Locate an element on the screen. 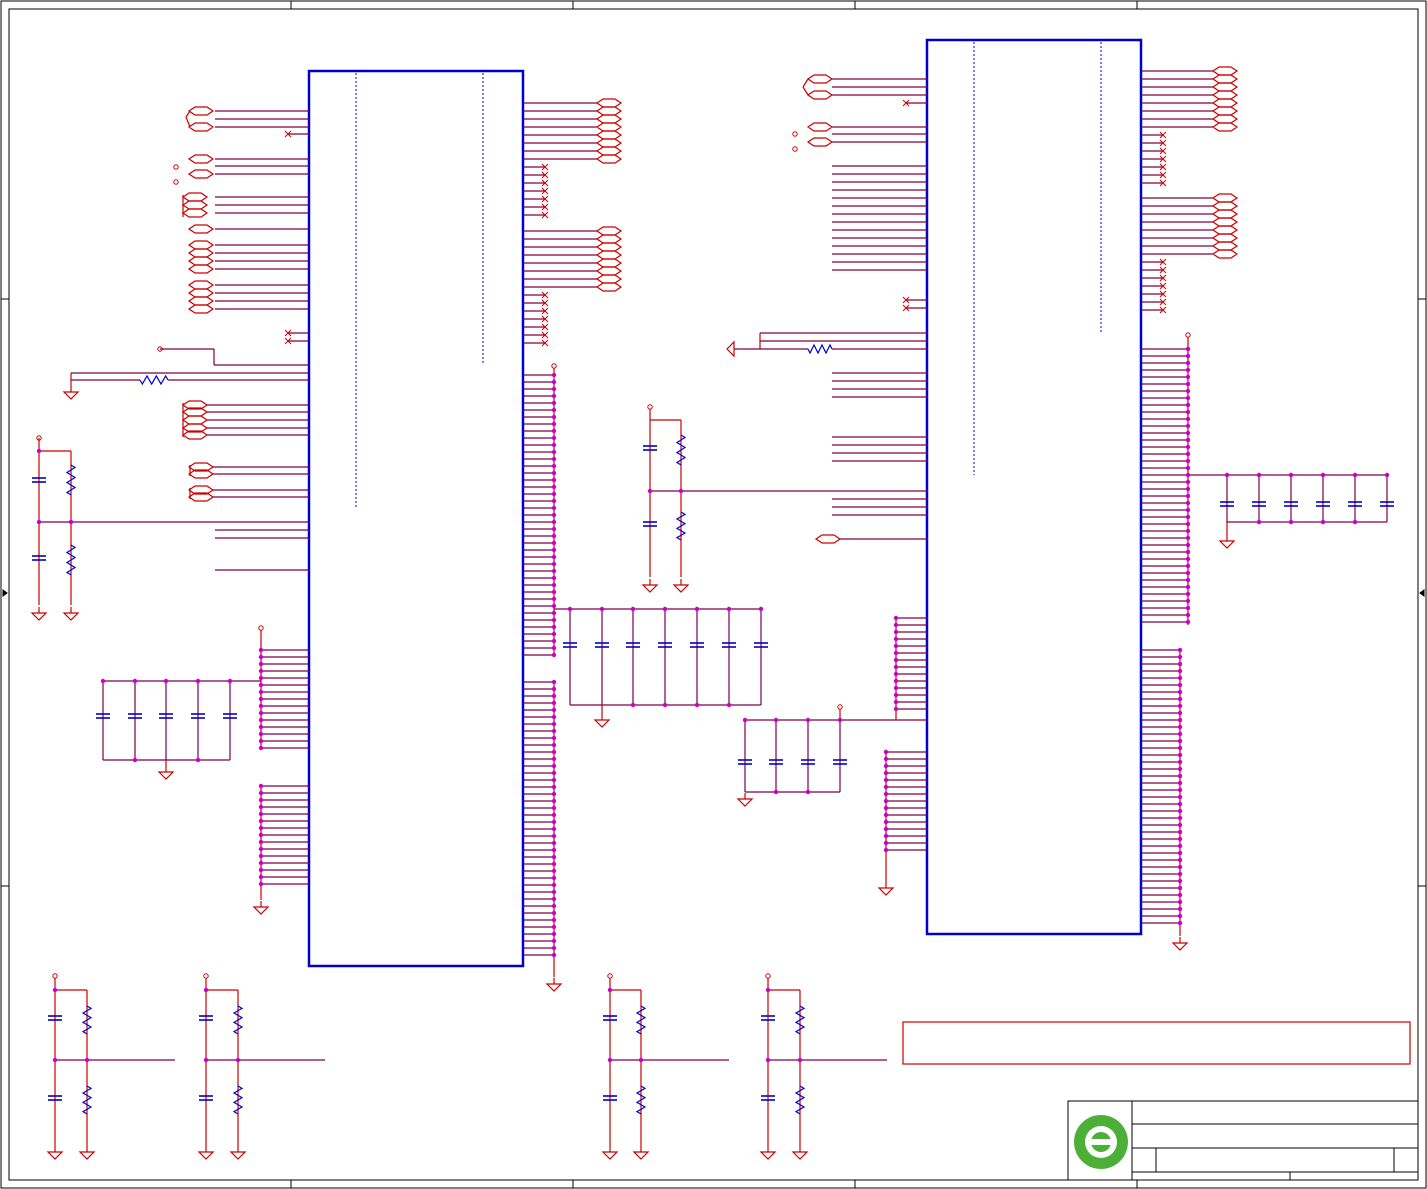 Image resolution: width=1427 pixels, height=1189 pixels. ic-u1 is located at coordinates (416, 518).